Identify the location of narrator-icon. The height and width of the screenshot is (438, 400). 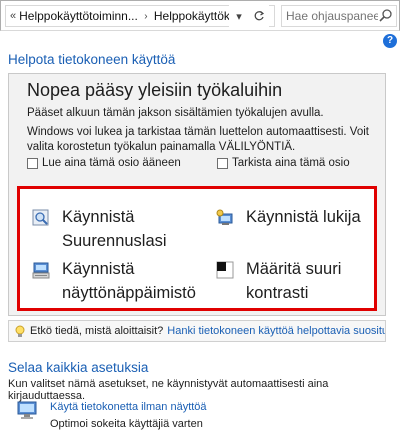
(225, 218).